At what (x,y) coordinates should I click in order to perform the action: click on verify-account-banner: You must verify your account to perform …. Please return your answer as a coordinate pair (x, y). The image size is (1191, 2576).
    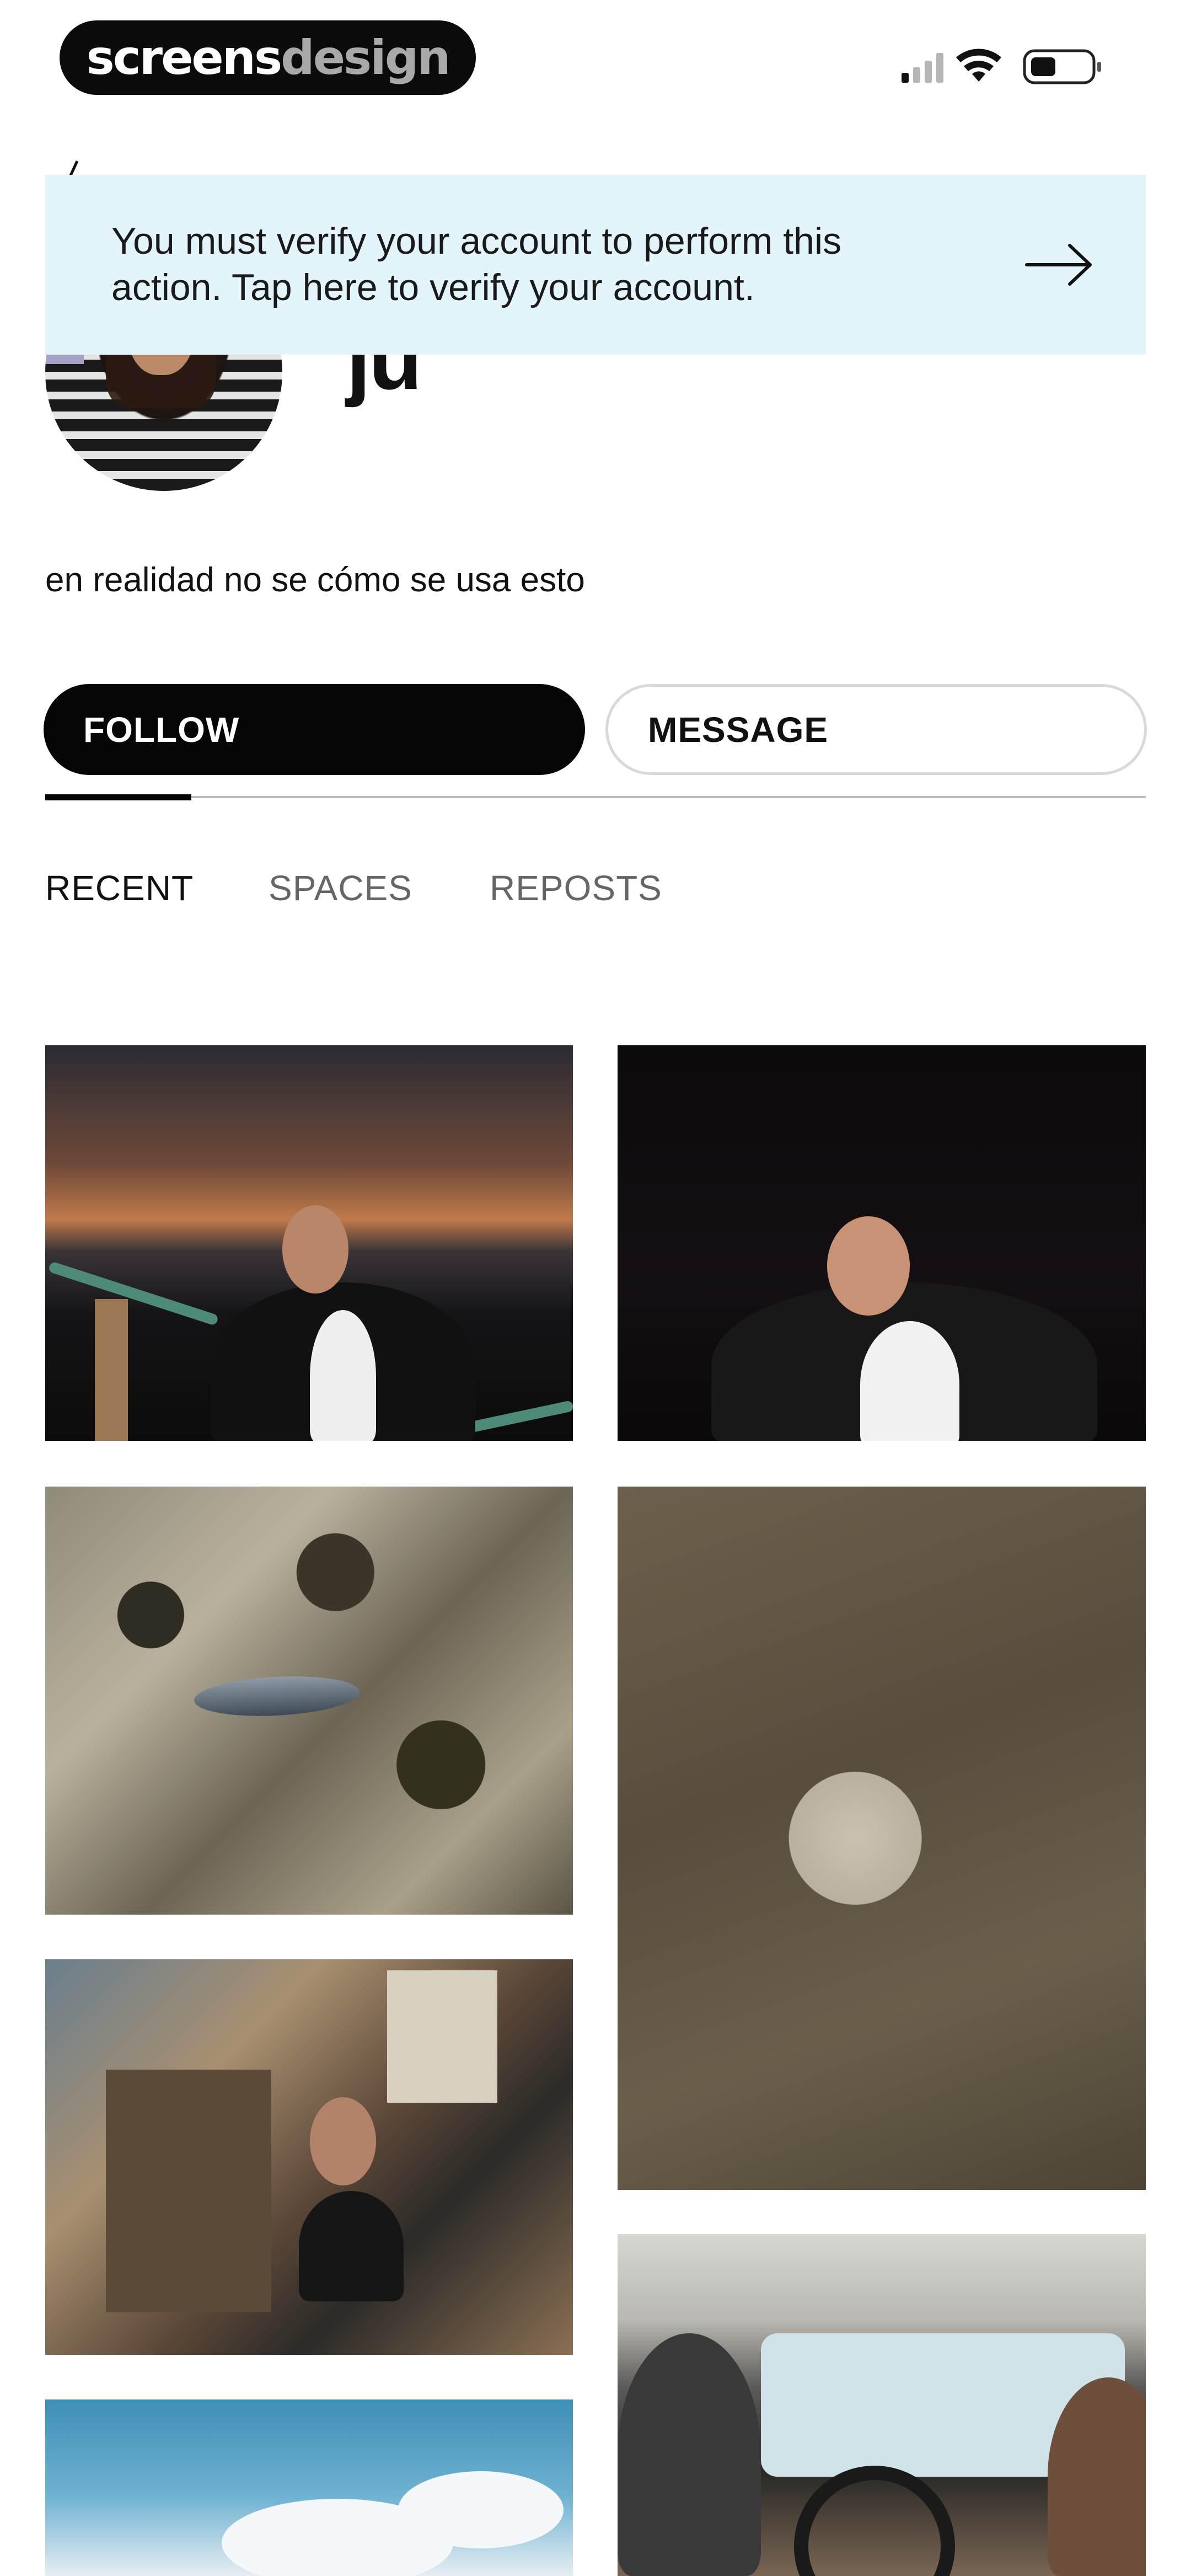
    Looking at the image, I should click on (595, 265).